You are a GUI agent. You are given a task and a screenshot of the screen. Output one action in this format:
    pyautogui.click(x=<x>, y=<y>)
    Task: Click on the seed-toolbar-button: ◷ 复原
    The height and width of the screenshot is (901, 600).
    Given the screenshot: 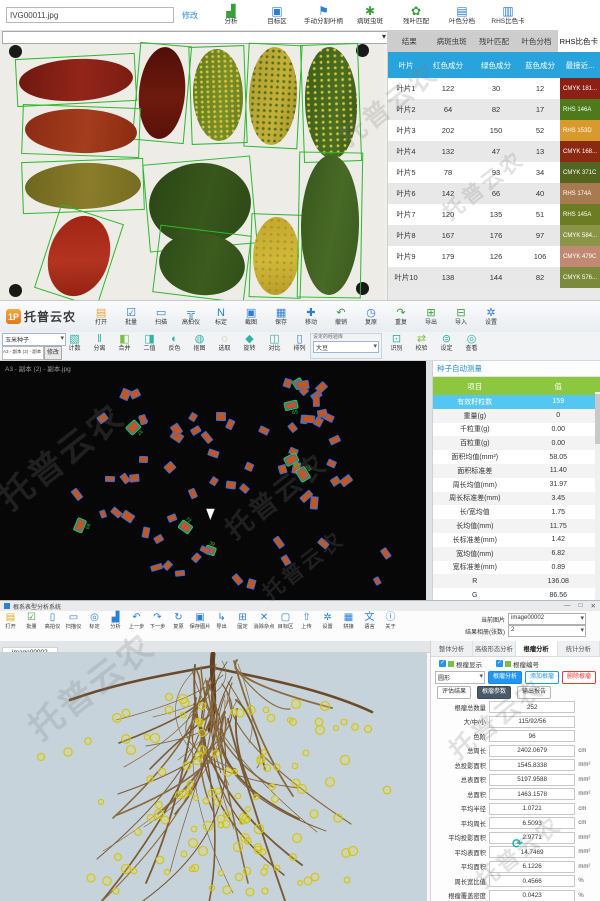 What is the action you would take?
    pyautogui.click(x=371, y=317)
    